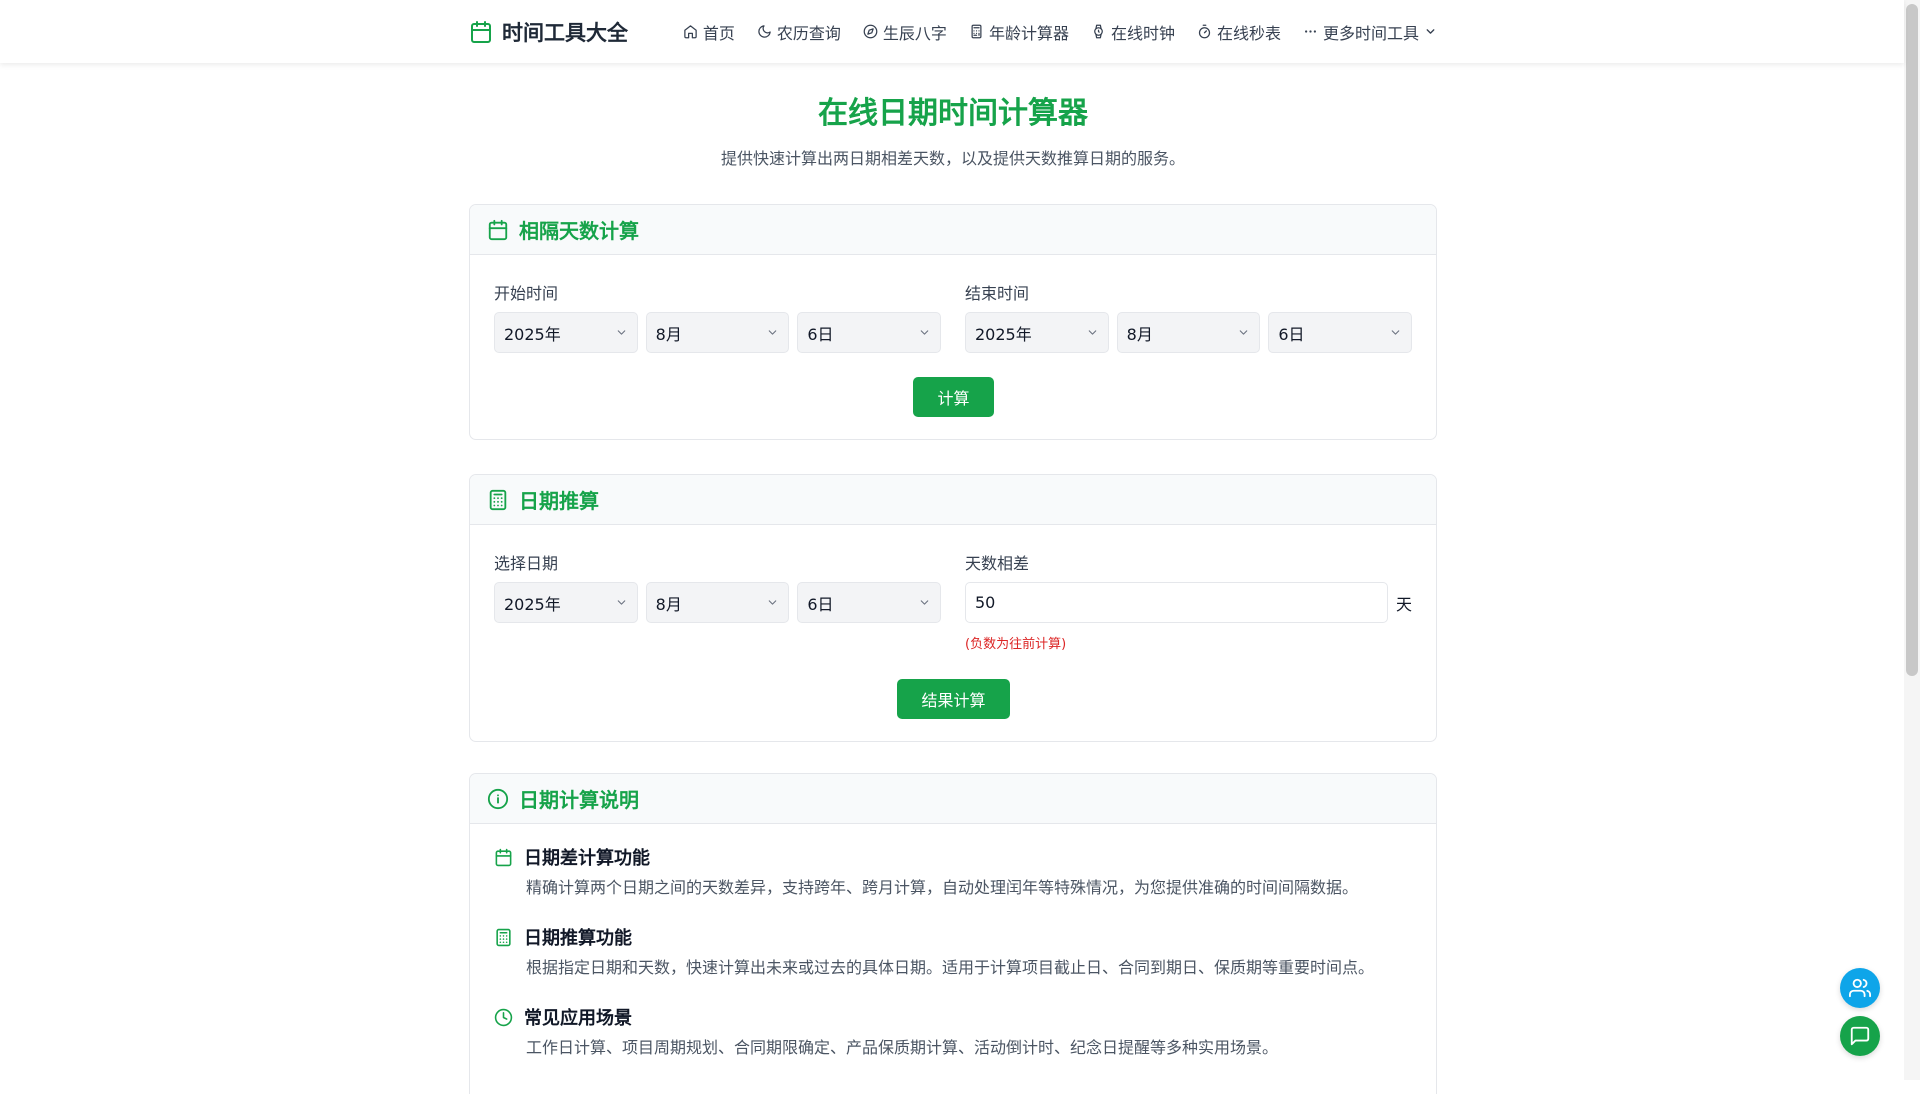 The image size is (1920, 1094). What do you see at coordinates (1204, 31) in the screenshot?
I see `stopwatch-icon` at bounding box center [1204, 31].